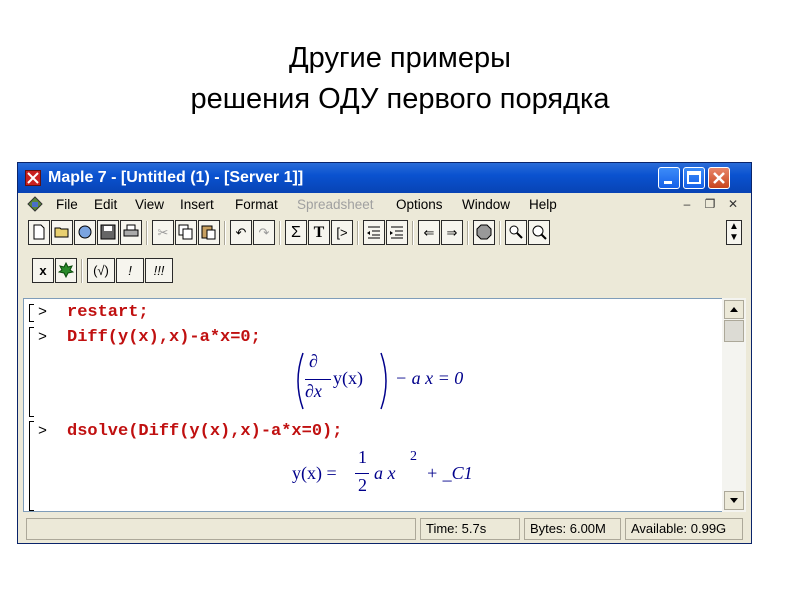  Describe the element at coordinates (402, 476) in the screenshot. I see `output-dsolve-solution: y(x) = 1 2 a x 2 + _C1` at that location.